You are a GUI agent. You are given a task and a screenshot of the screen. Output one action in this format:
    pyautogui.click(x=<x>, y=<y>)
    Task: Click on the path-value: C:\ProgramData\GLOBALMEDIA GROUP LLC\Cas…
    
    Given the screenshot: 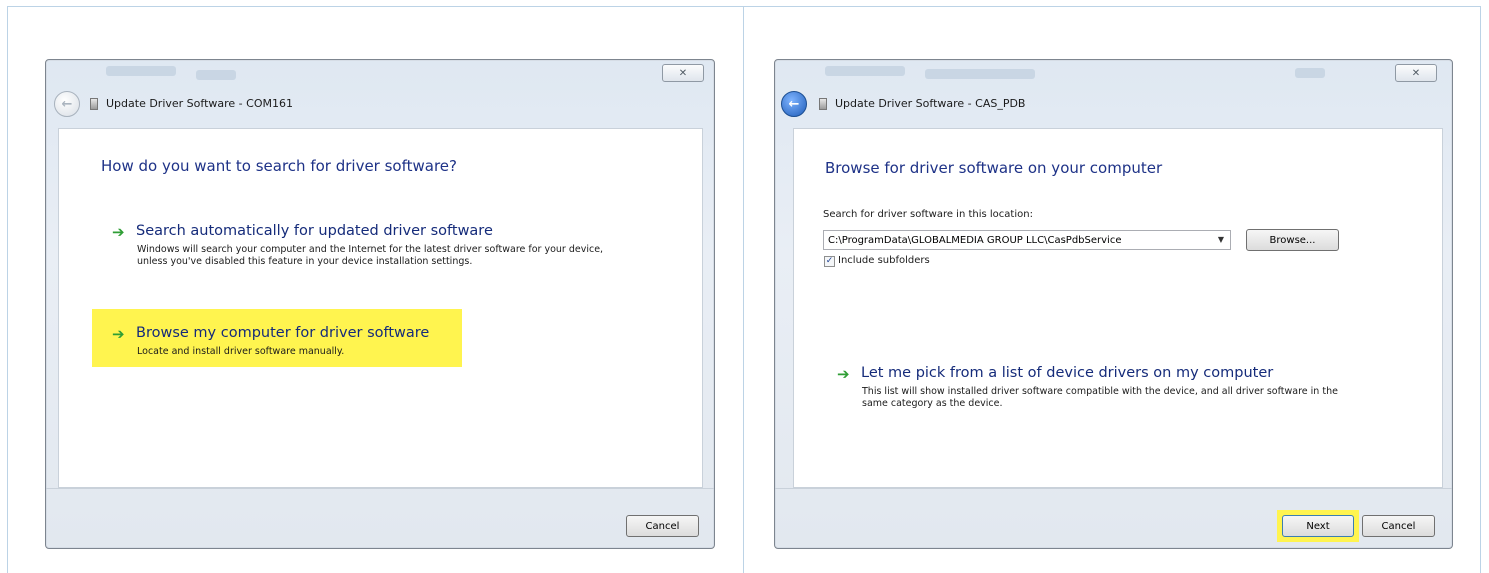 What is the action you would take?
    pyautogui.click(x=975, y=240)
    